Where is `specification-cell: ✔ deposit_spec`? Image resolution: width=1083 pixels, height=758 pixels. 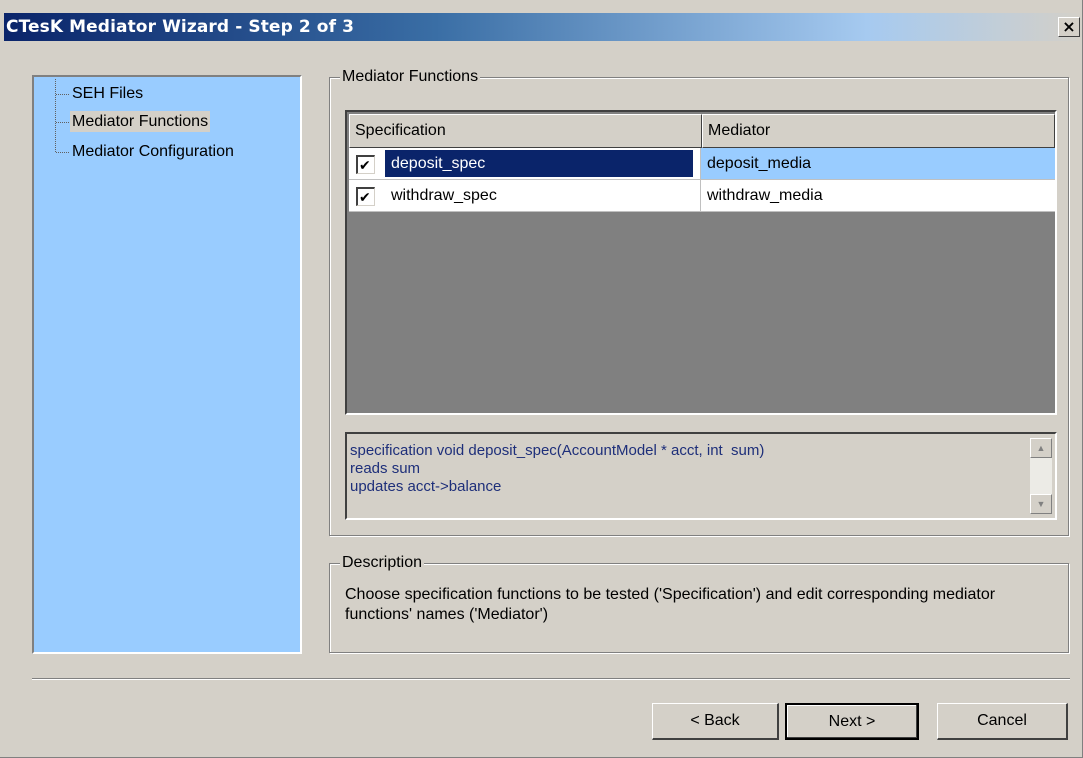
specification-cell: ✔ deposit_spec is located at coordinates (525, 163).